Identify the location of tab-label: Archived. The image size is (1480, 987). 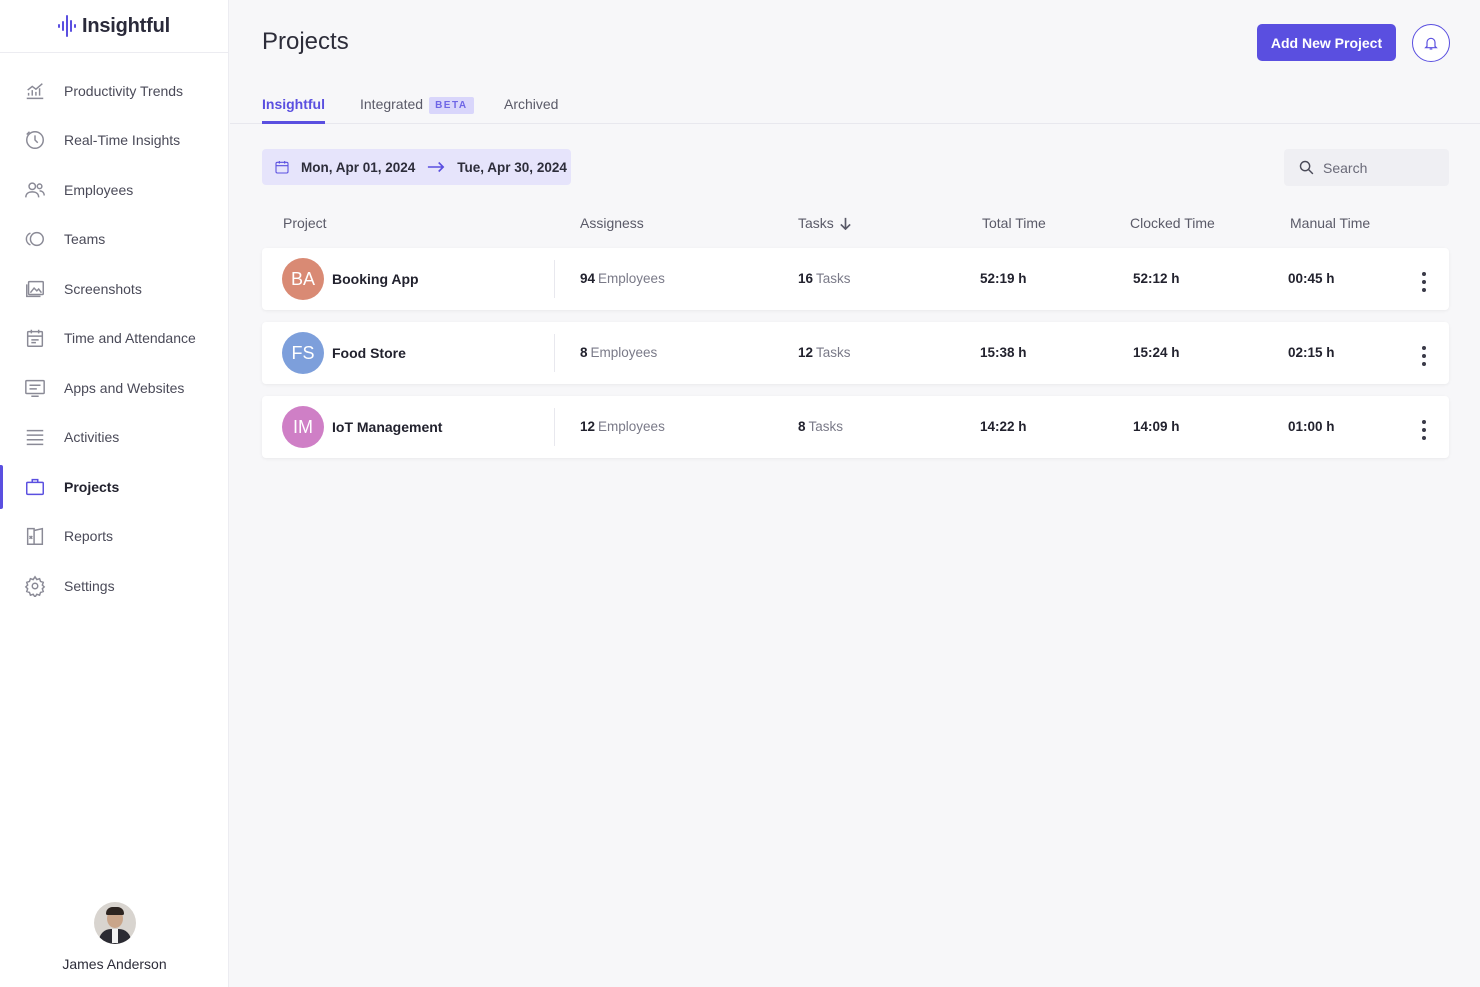
(531, 104).